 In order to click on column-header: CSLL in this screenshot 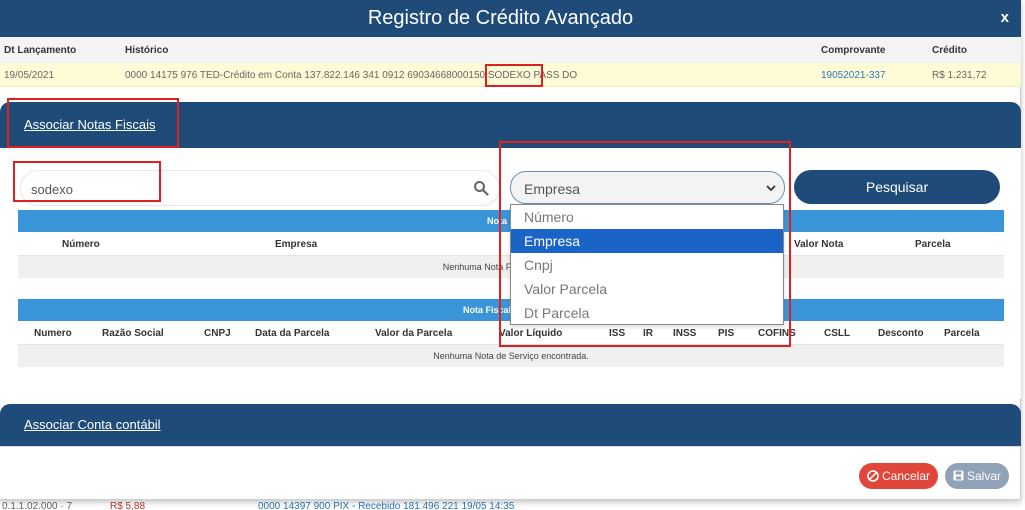, I will do `click(837, 333)`.